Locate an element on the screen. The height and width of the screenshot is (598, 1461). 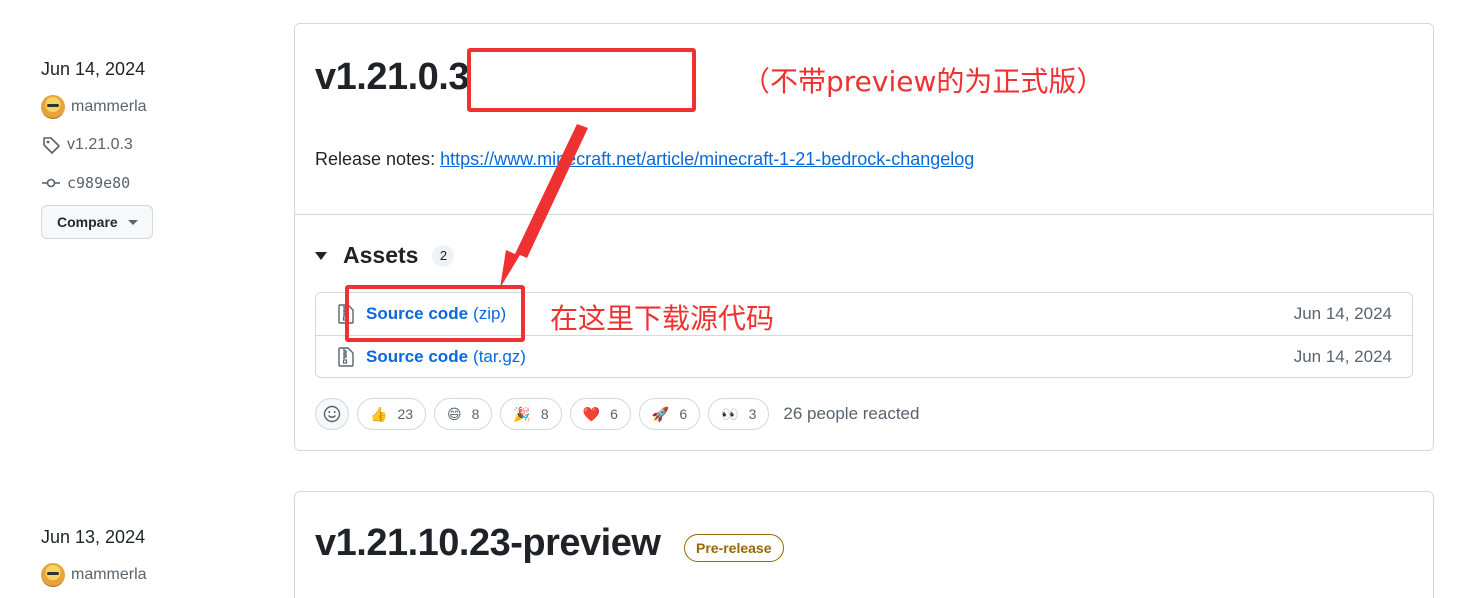
reaction-heart: ❤️ 6 is located at coordinates (600, 414).